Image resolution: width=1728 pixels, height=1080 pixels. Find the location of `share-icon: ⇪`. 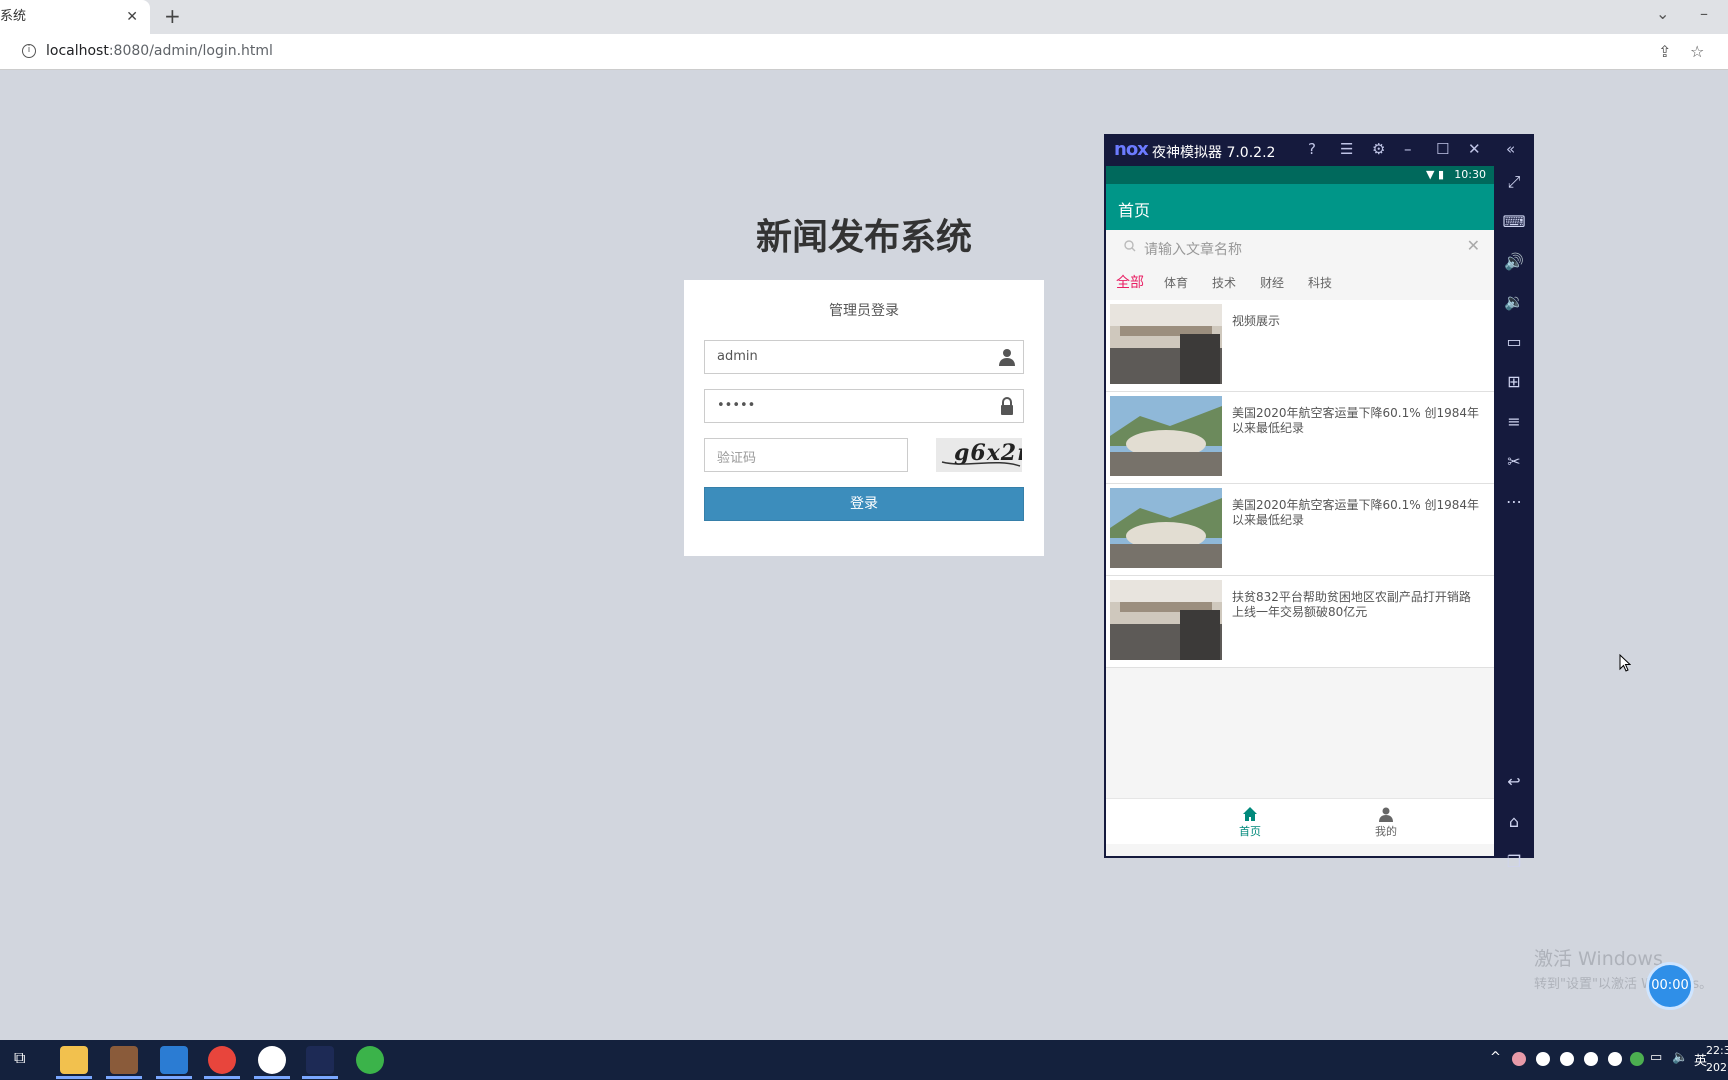

share-icon: ⇪ is located at coordinates (1664, 51).